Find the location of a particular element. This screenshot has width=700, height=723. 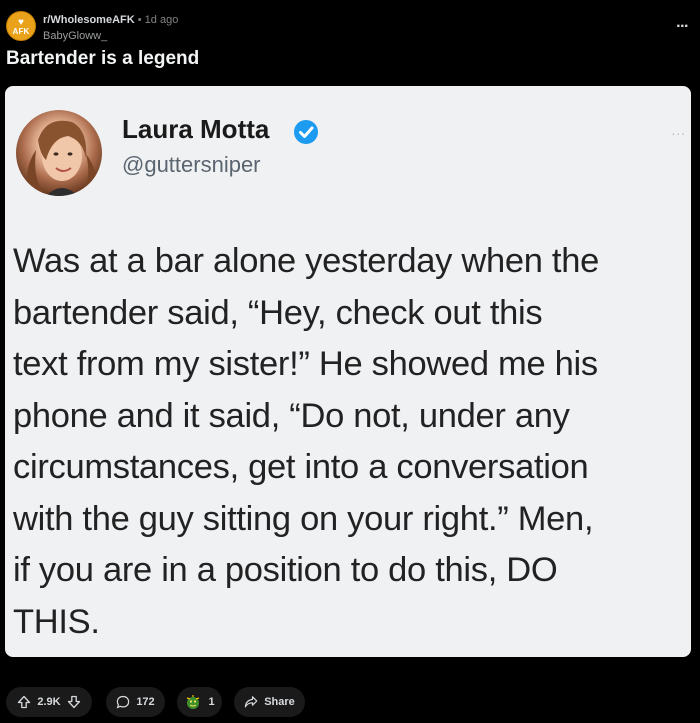

post-action-bar: 2.9K 172 1 Share is located at coordinates (350, 703).